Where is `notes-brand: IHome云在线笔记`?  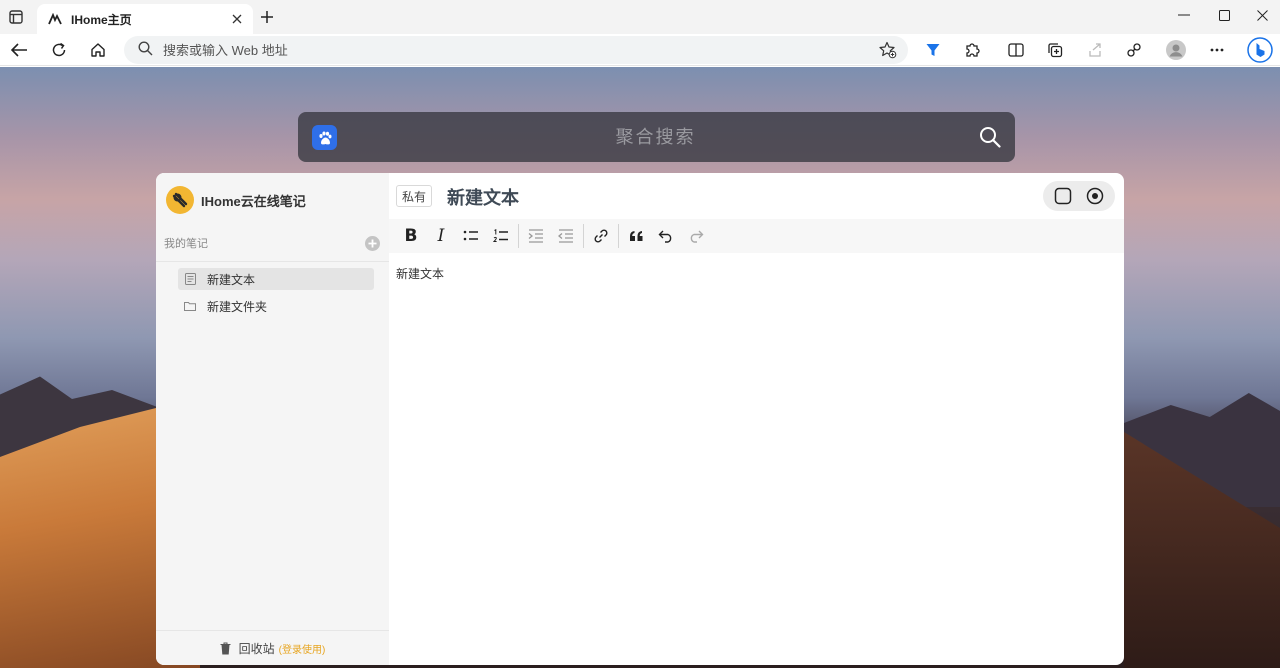
notes-brand: IHome云在线笔记 is located at coordinates (236, 200).